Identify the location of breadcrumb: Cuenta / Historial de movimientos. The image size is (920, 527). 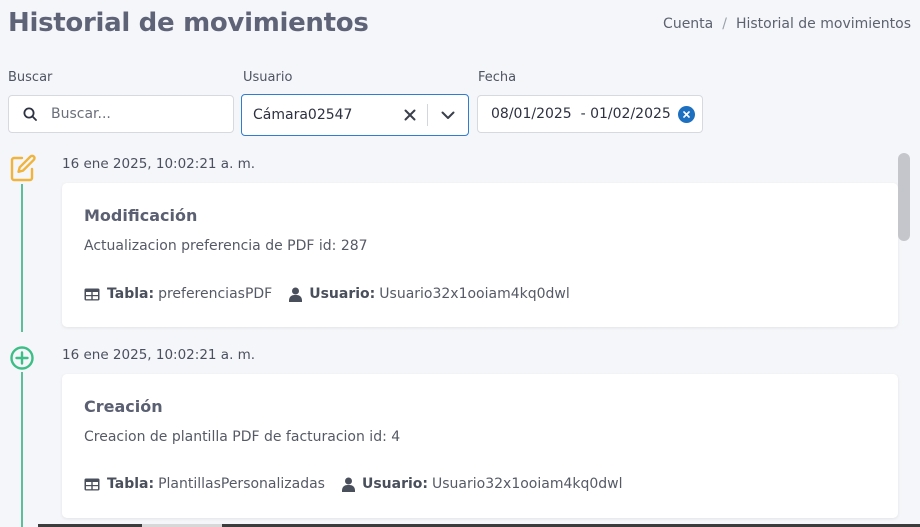
(787, 24).